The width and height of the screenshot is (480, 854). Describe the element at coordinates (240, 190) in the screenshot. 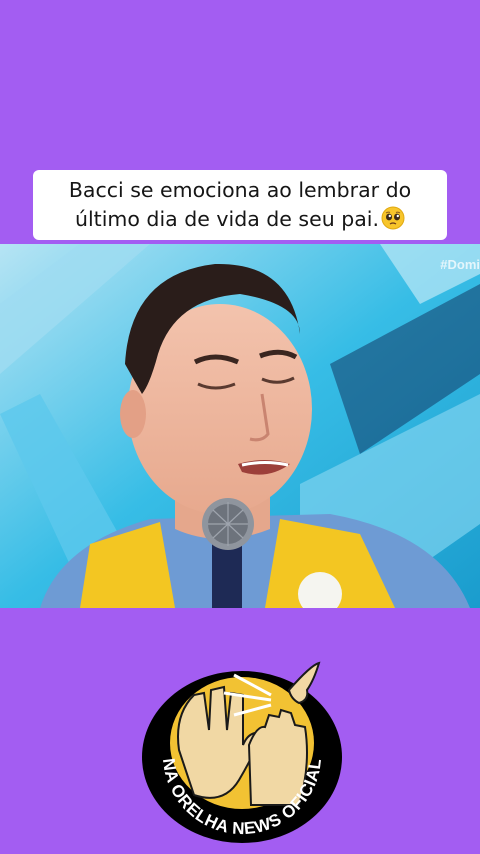

I see `caption-line-1: Bacci se emociona ao lembrar do` at that location.